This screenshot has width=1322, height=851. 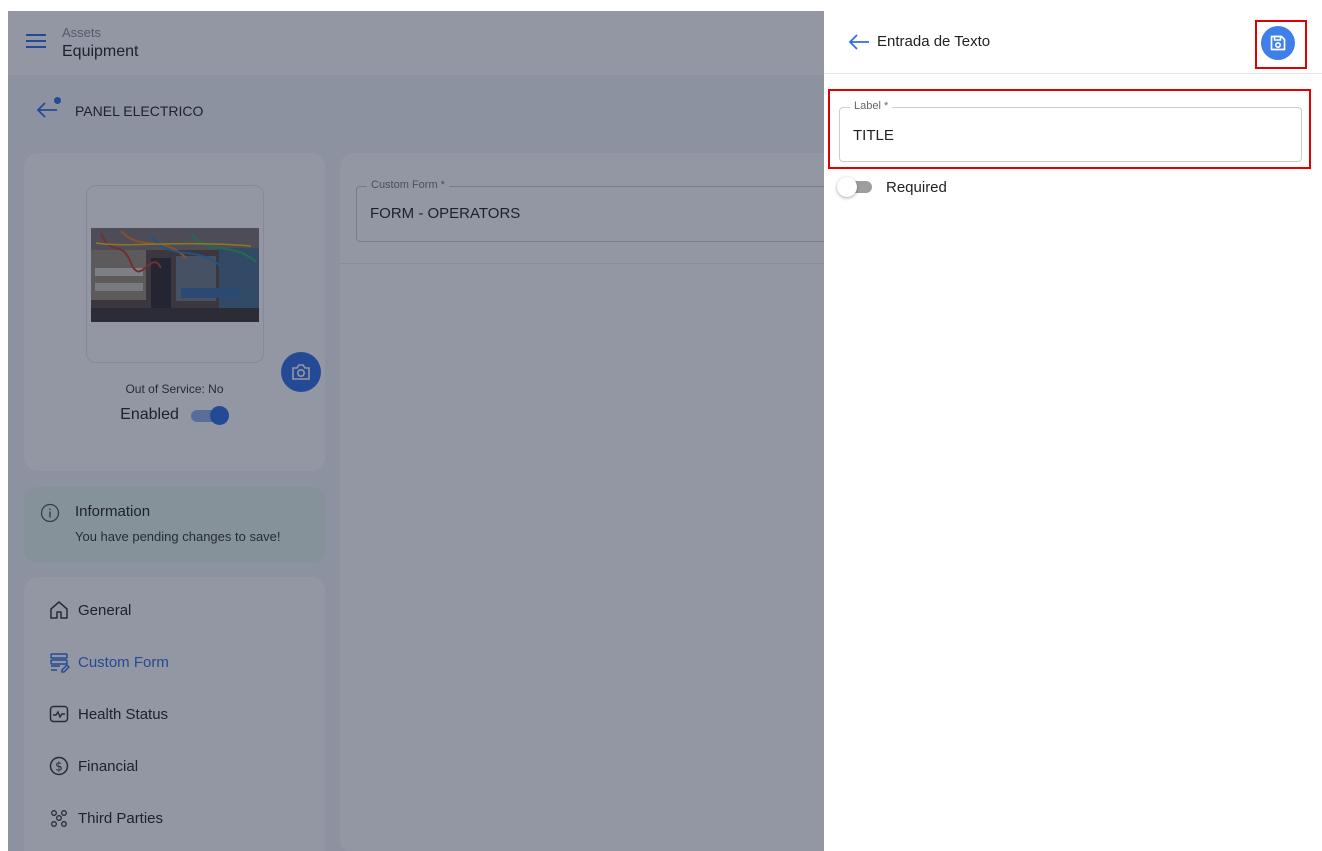 I want to click on required-toggle, so click(x=855, y=187).